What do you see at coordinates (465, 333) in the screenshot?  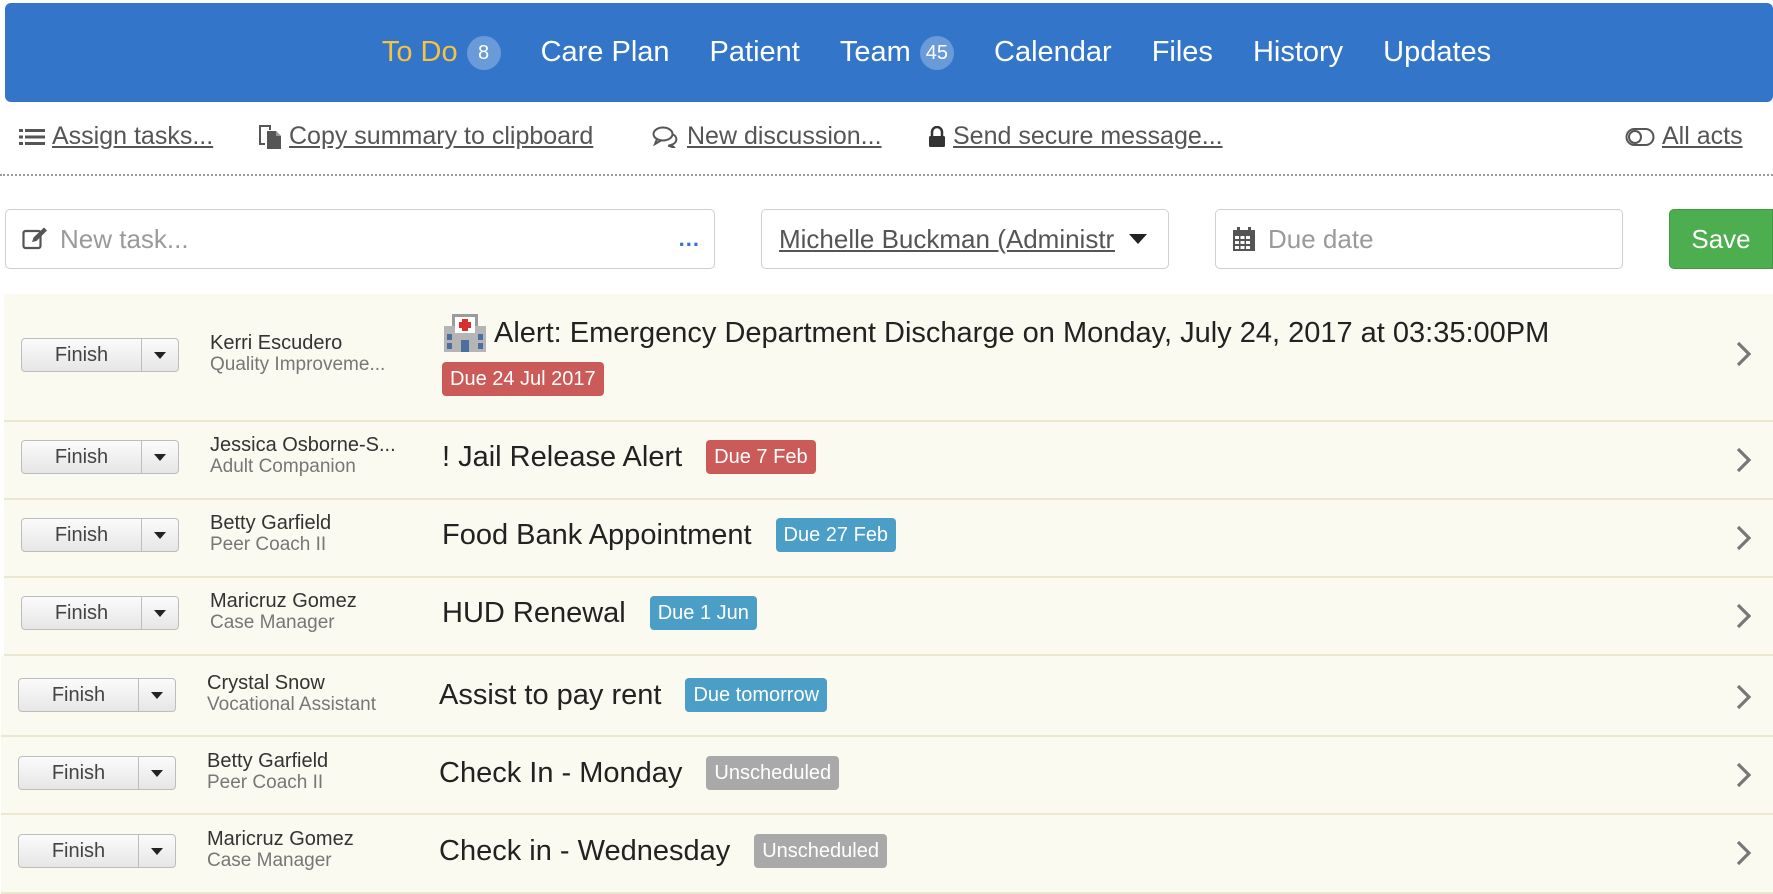 I see `hospital-icon` at bounding box center [465, 333].